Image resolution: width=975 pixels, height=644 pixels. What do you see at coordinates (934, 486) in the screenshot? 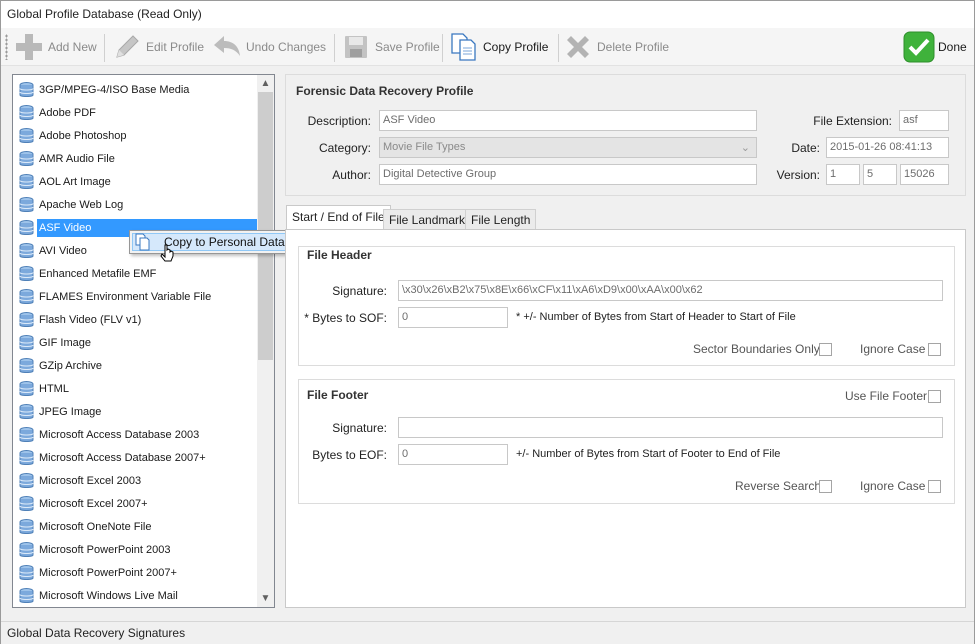
I see `footer-ignore-case-checkbox` at bounding box center [934, 486].